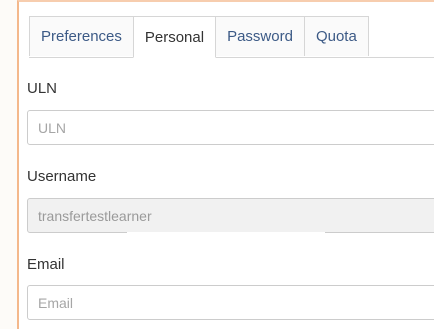 Image resolution: width=434 pixels, height=329 pixels. I want to click on tab-bar: Preferences Personal Password Quota, so click(231, 37).